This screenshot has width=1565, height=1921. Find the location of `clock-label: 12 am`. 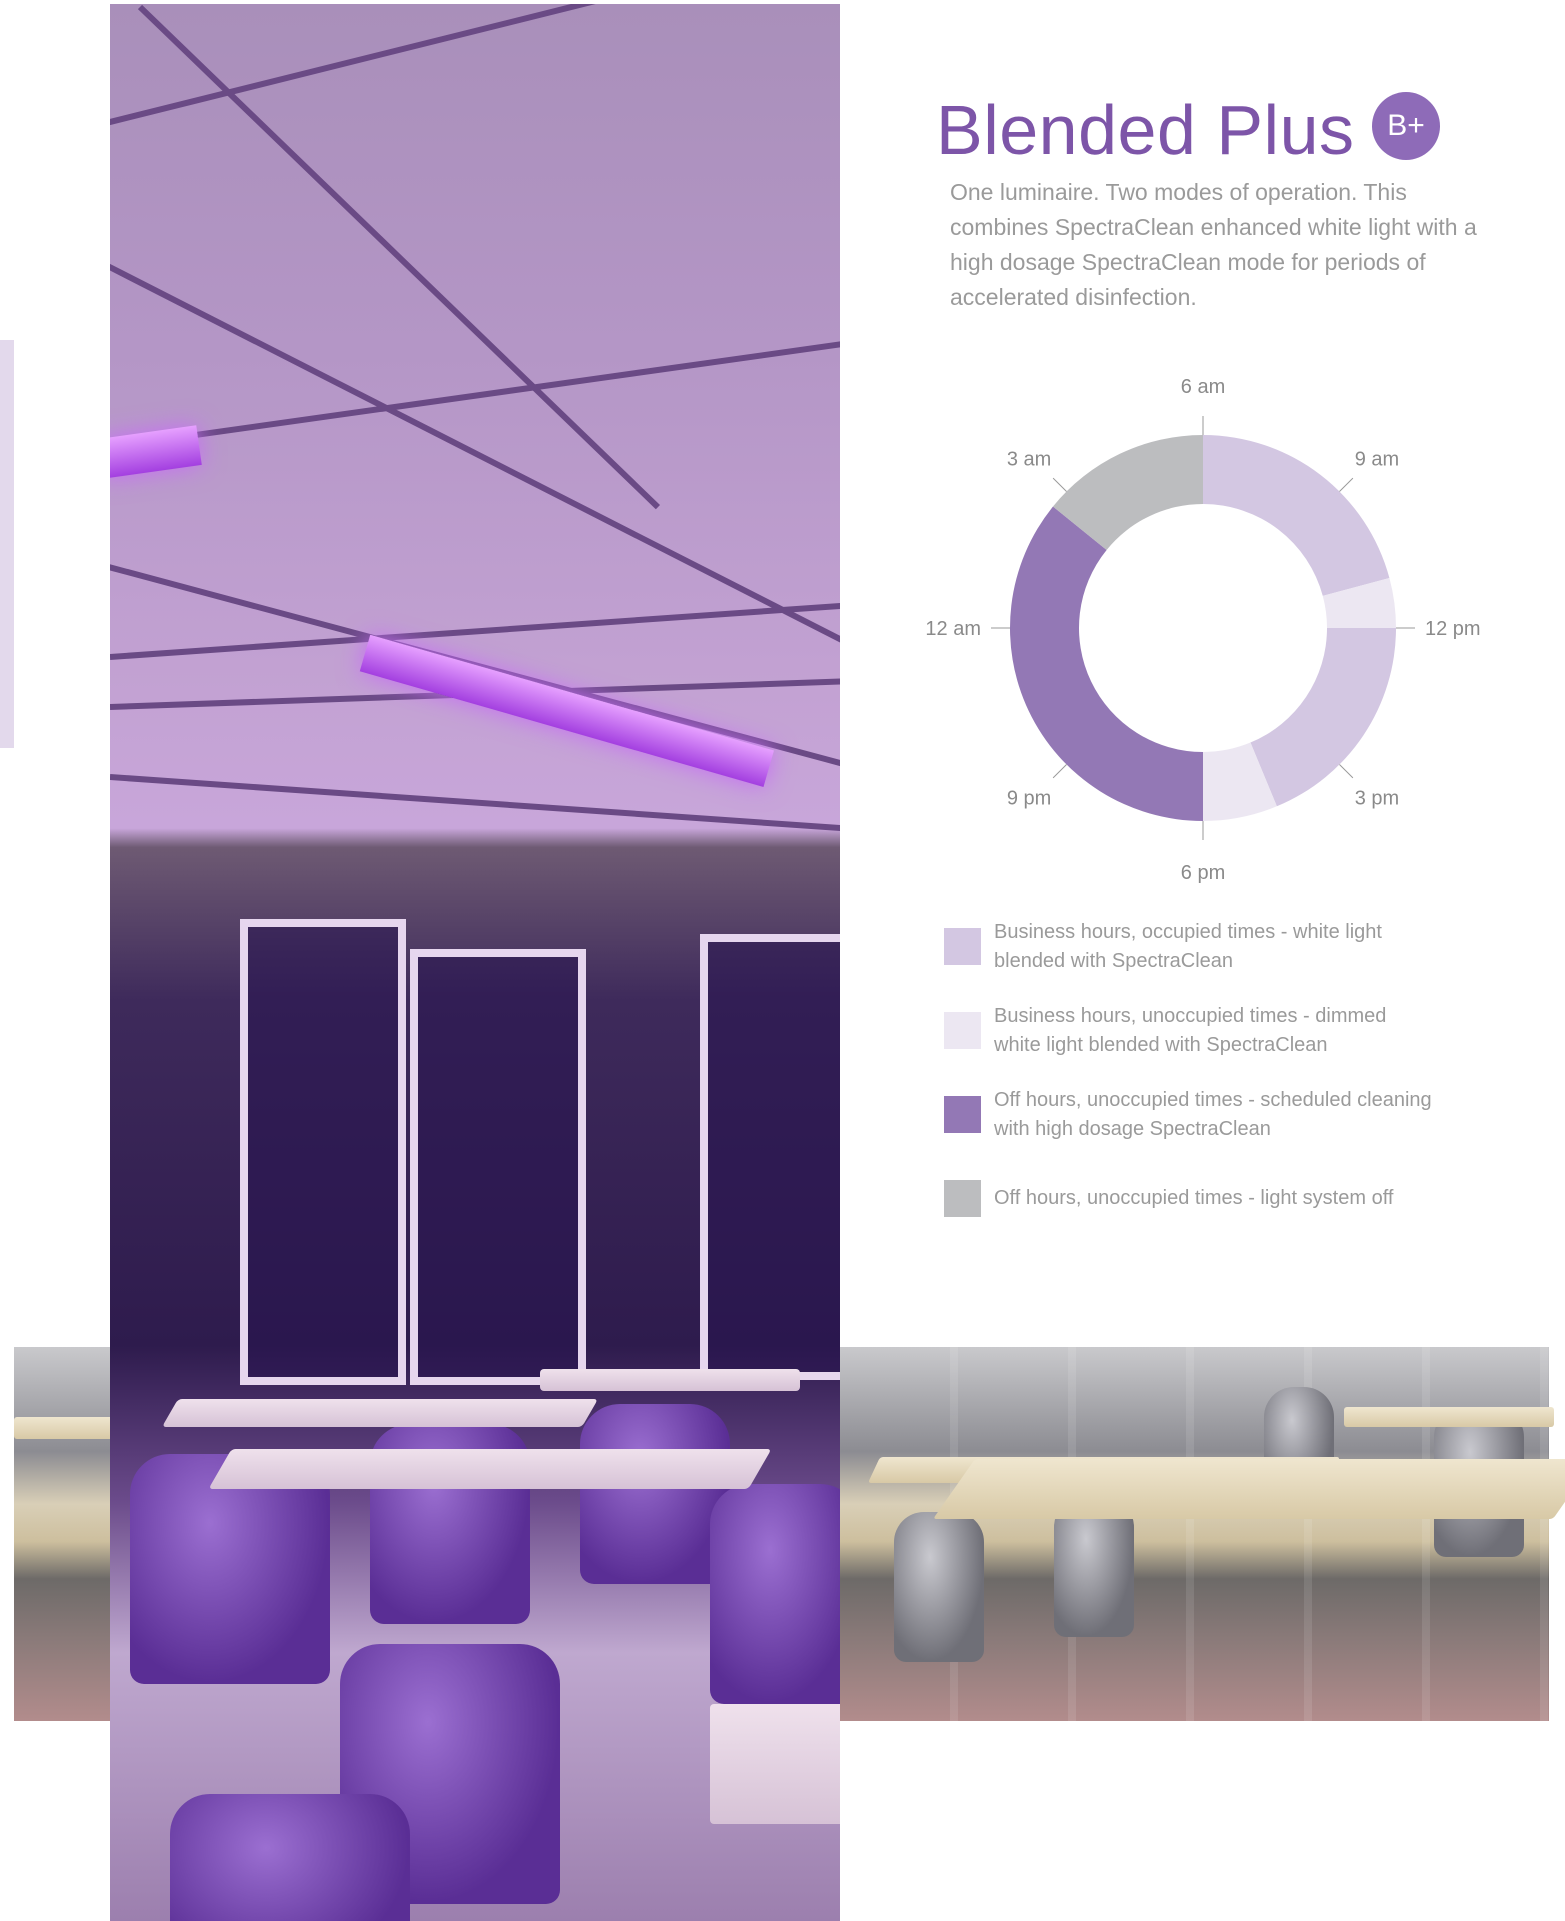

clock-label: 12 am is located at coordinates (953, 629).